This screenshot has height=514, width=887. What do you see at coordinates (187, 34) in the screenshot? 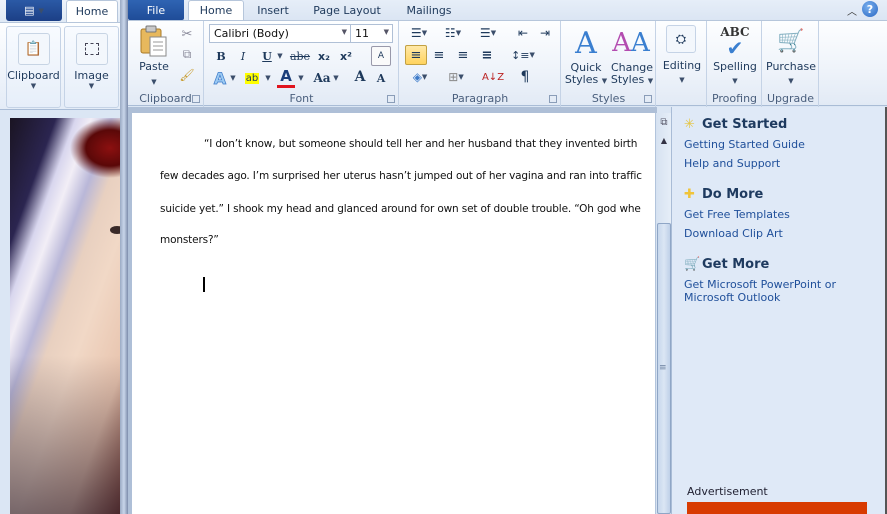
I see `scissors-icon: ✂` at bounding box center [187, 34].